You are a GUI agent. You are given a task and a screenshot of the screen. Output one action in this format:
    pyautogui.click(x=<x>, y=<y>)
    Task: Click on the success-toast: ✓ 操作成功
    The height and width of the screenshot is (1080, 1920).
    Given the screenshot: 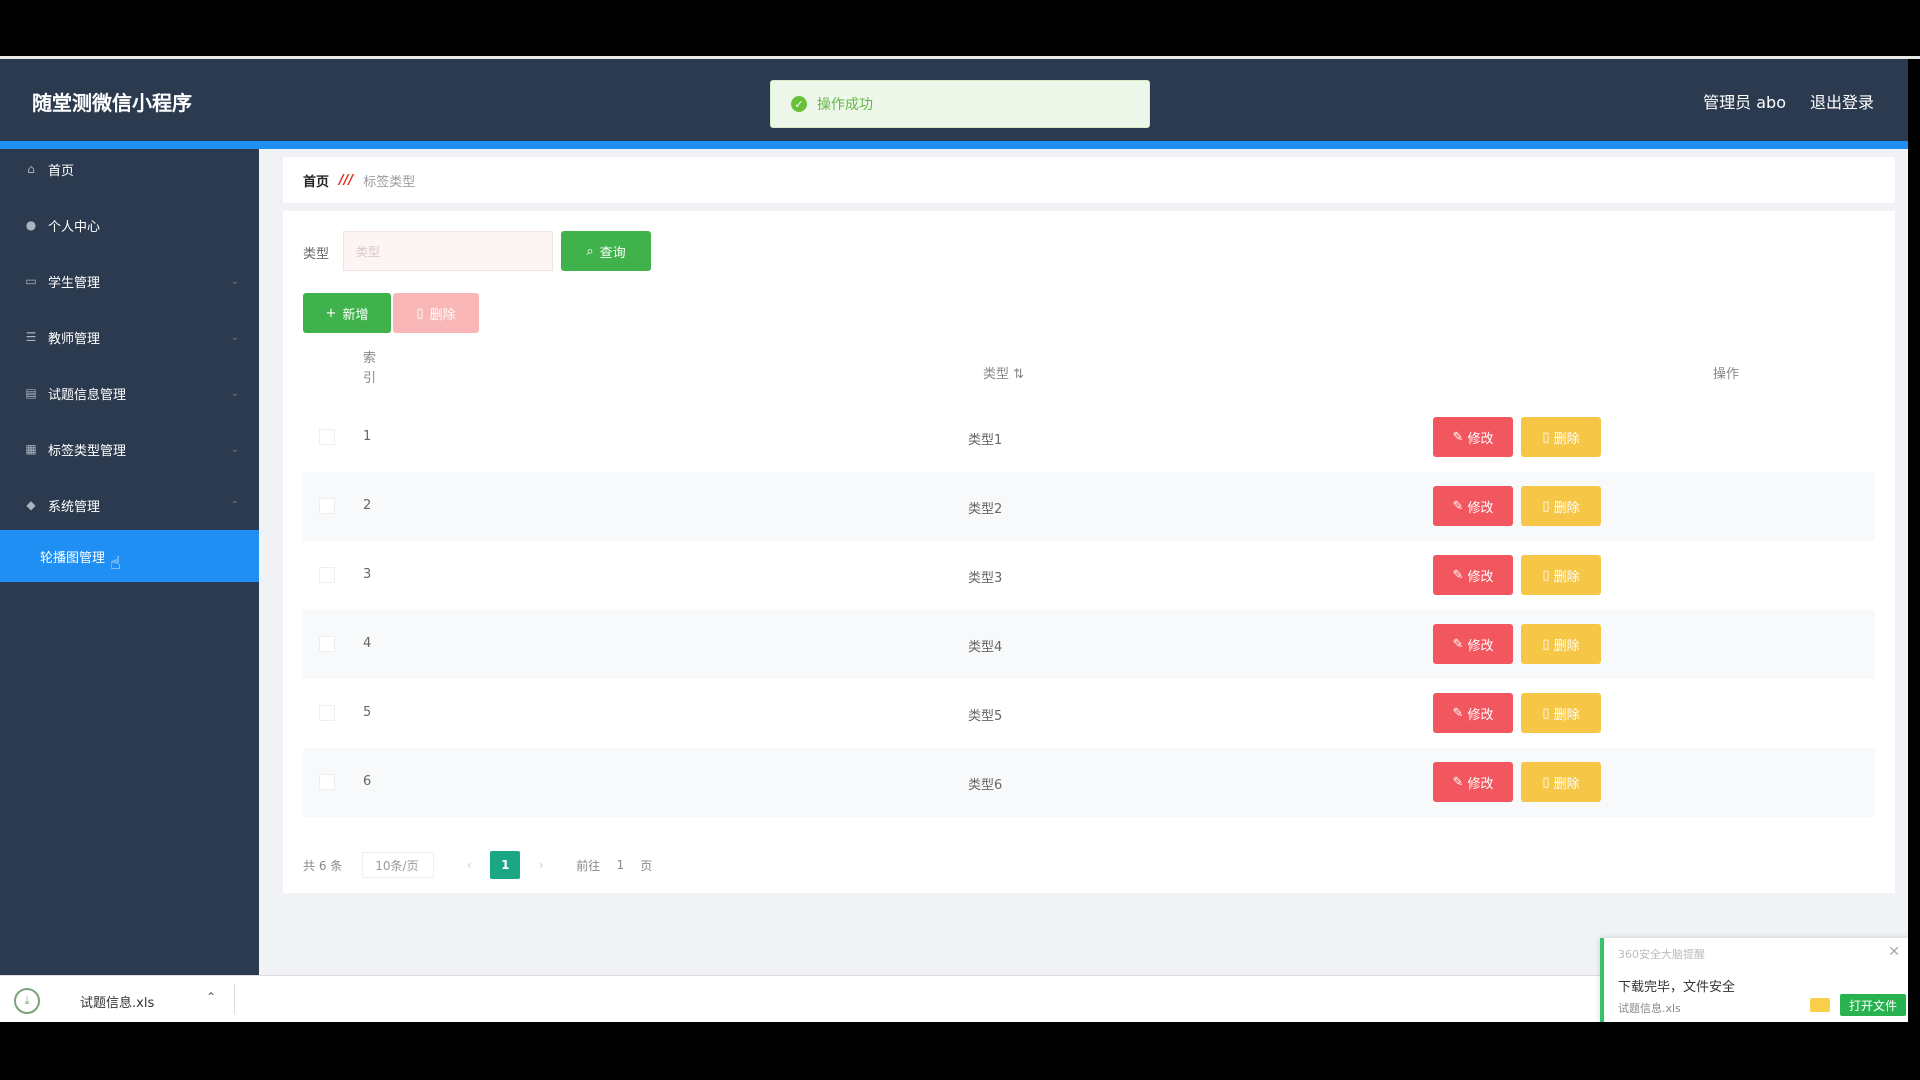 What is the action you would take?
    pyautogui.click(x=960, y=104)
    